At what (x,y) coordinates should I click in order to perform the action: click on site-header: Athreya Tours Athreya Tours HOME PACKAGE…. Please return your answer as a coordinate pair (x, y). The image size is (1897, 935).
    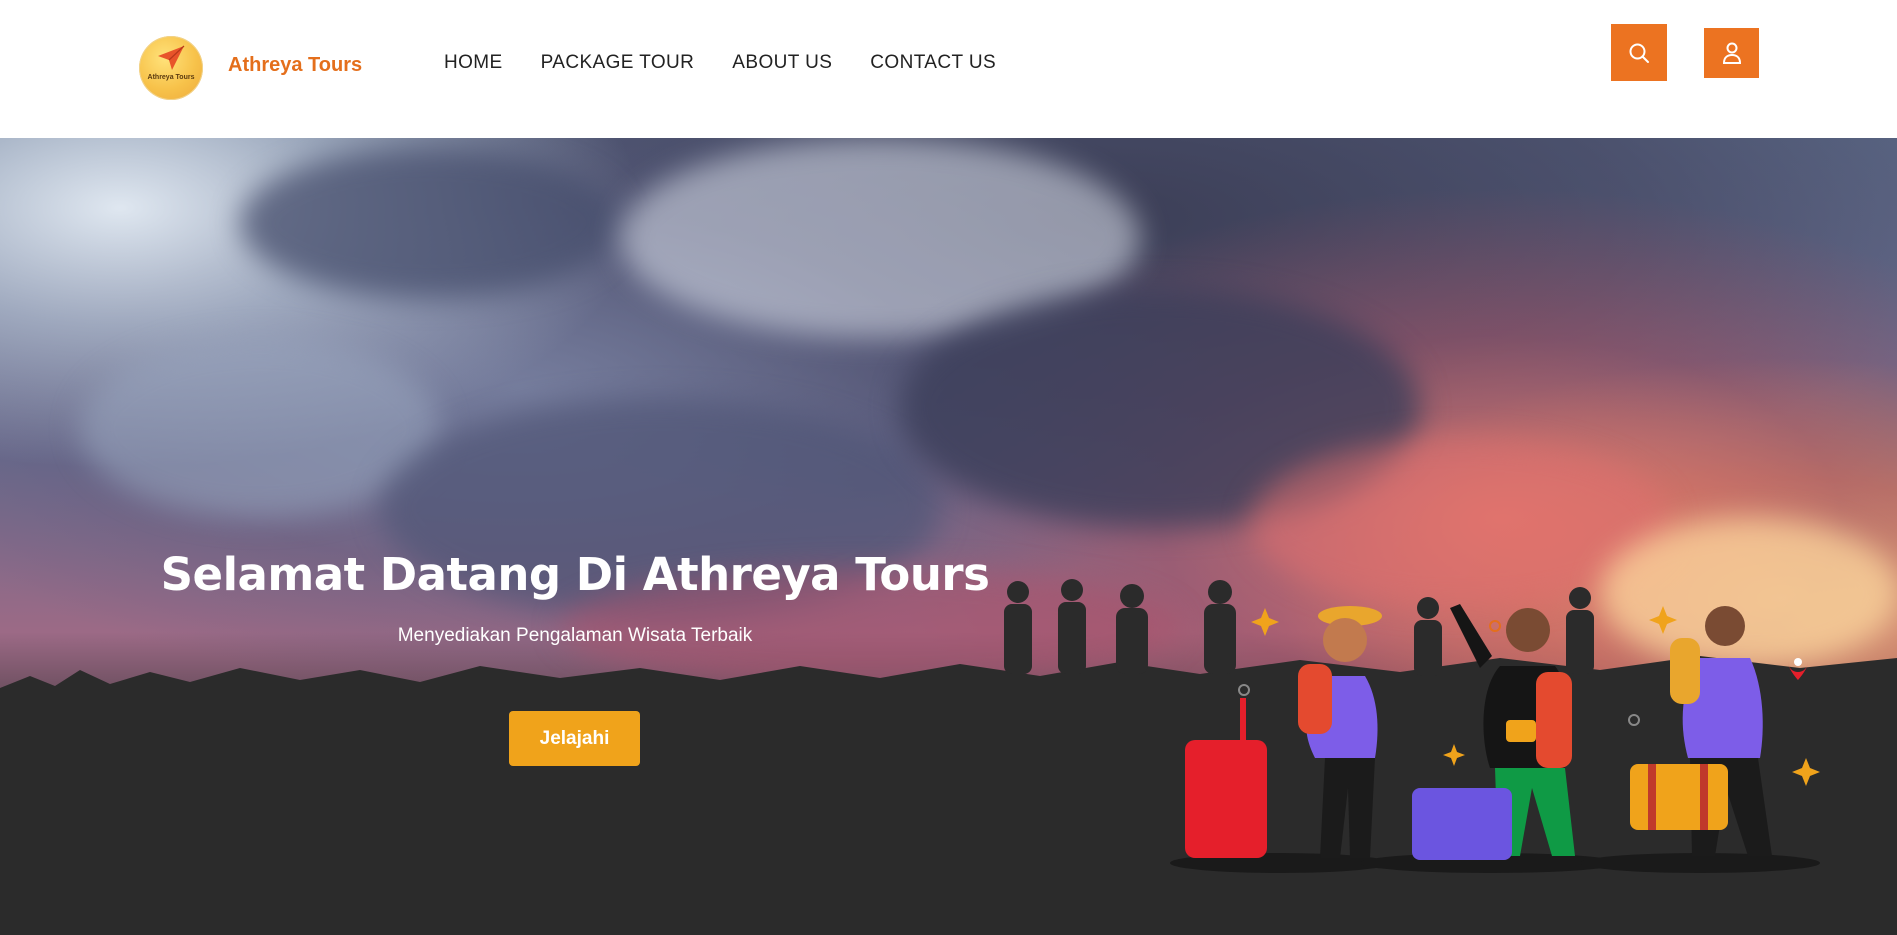
    Looking at the image, I should click on (948, 69).